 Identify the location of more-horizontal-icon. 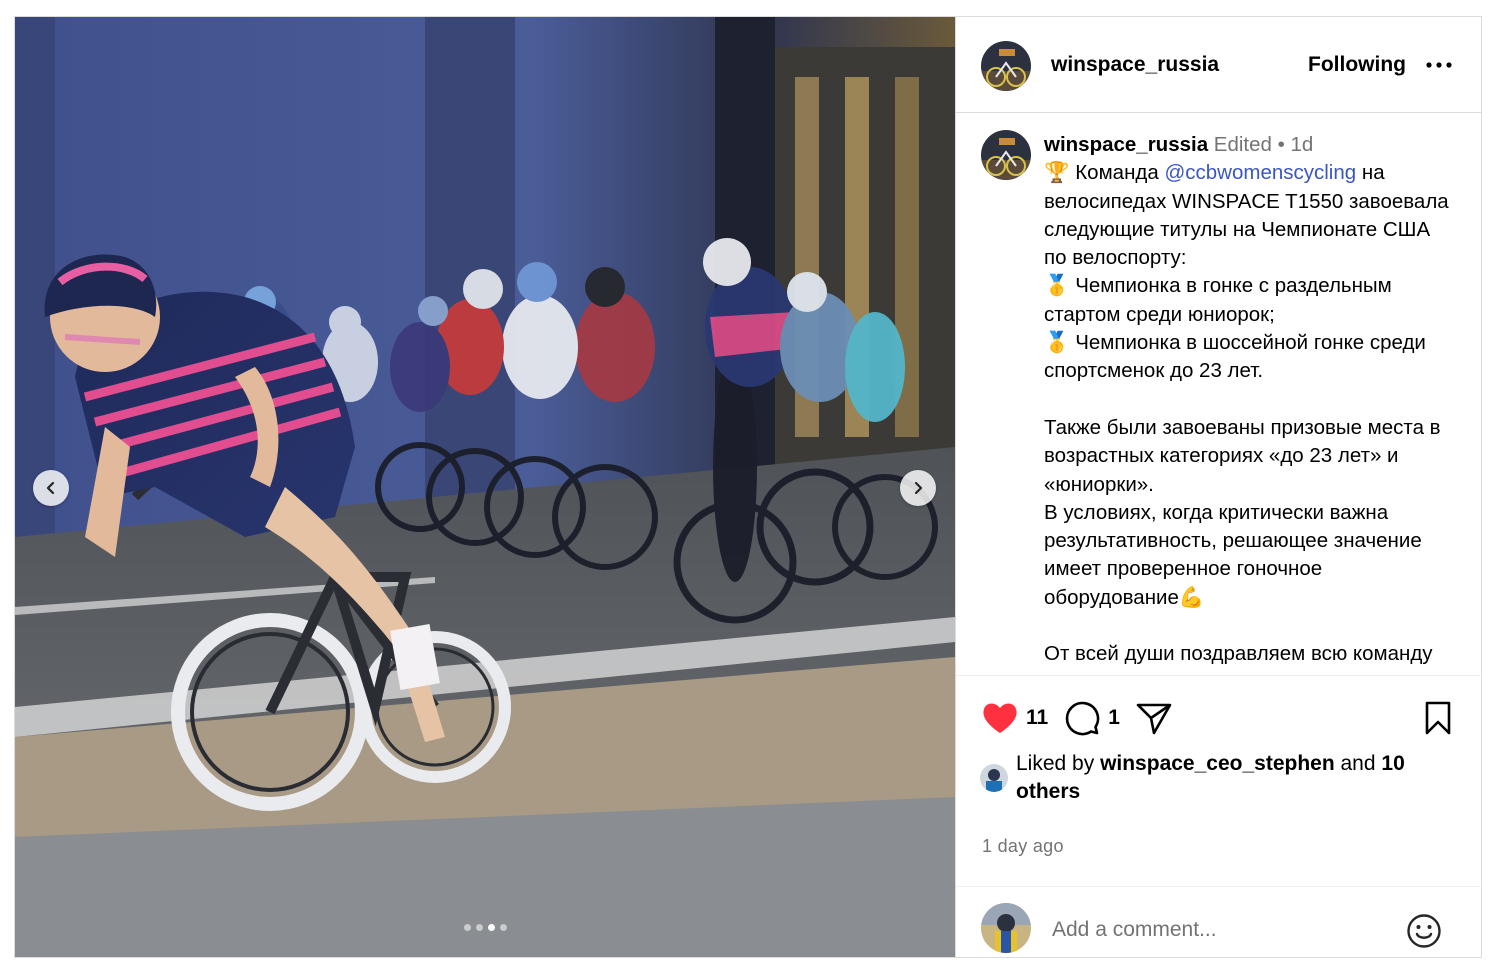
(1439, 65).